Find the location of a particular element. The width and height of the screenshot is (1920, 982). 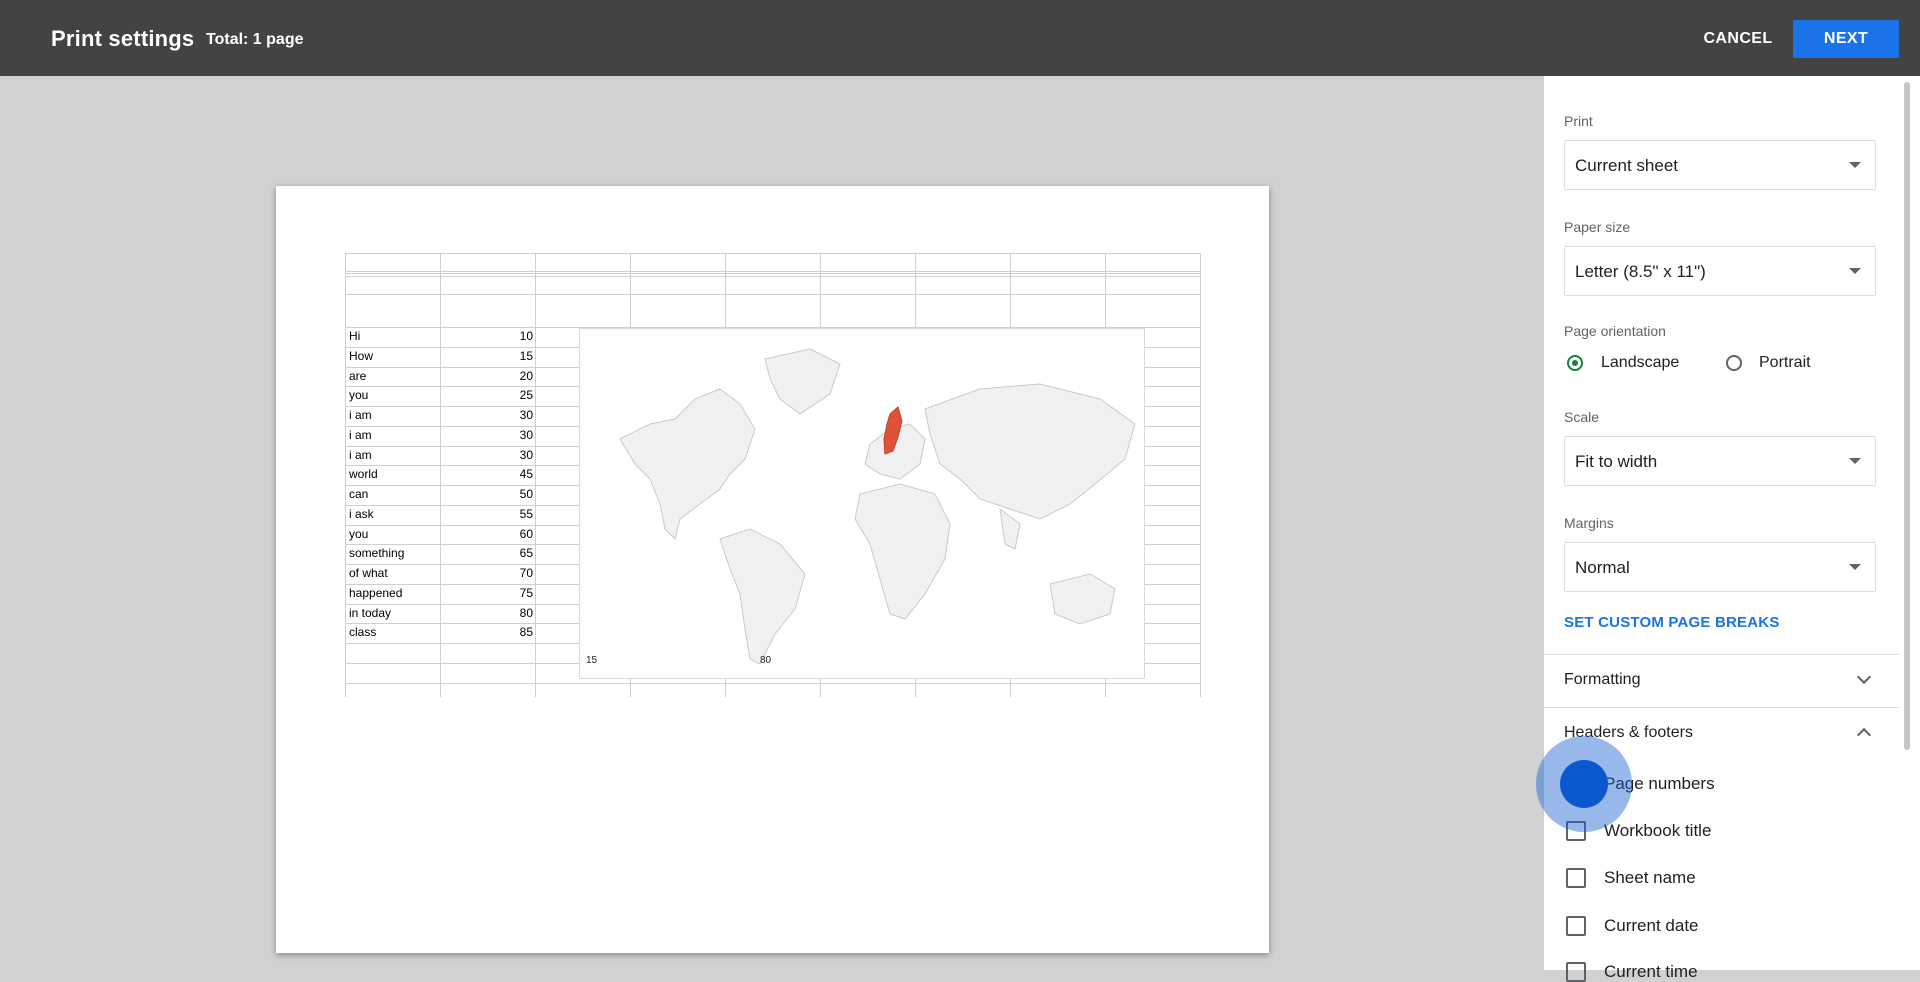

scale-label: Scale is located at coordinates (1582, 417).